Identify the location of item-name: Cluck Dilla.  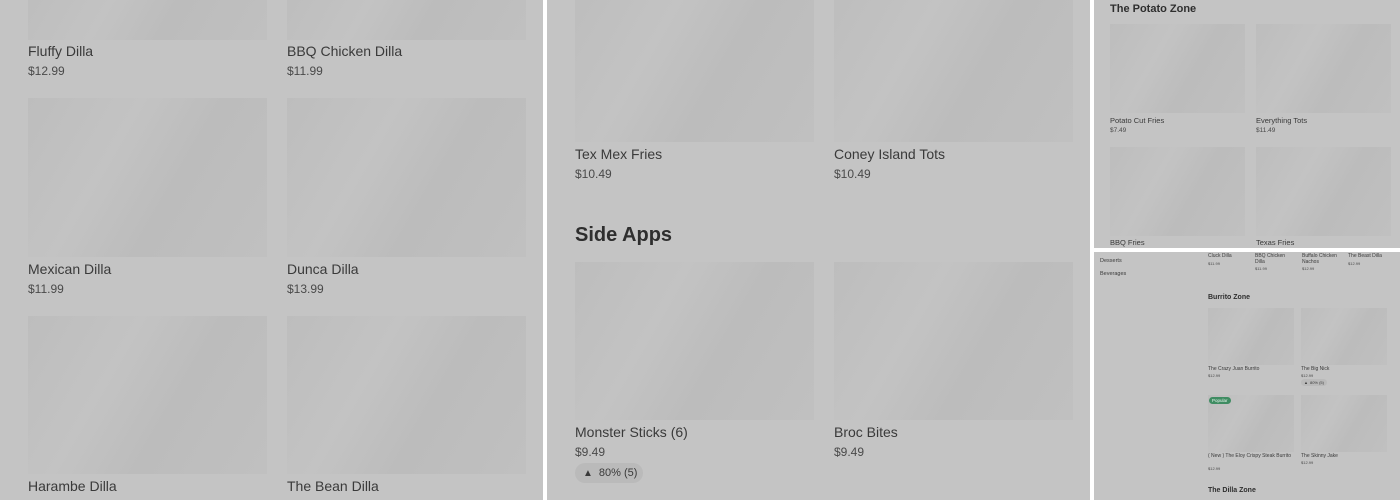
(1220, 256).